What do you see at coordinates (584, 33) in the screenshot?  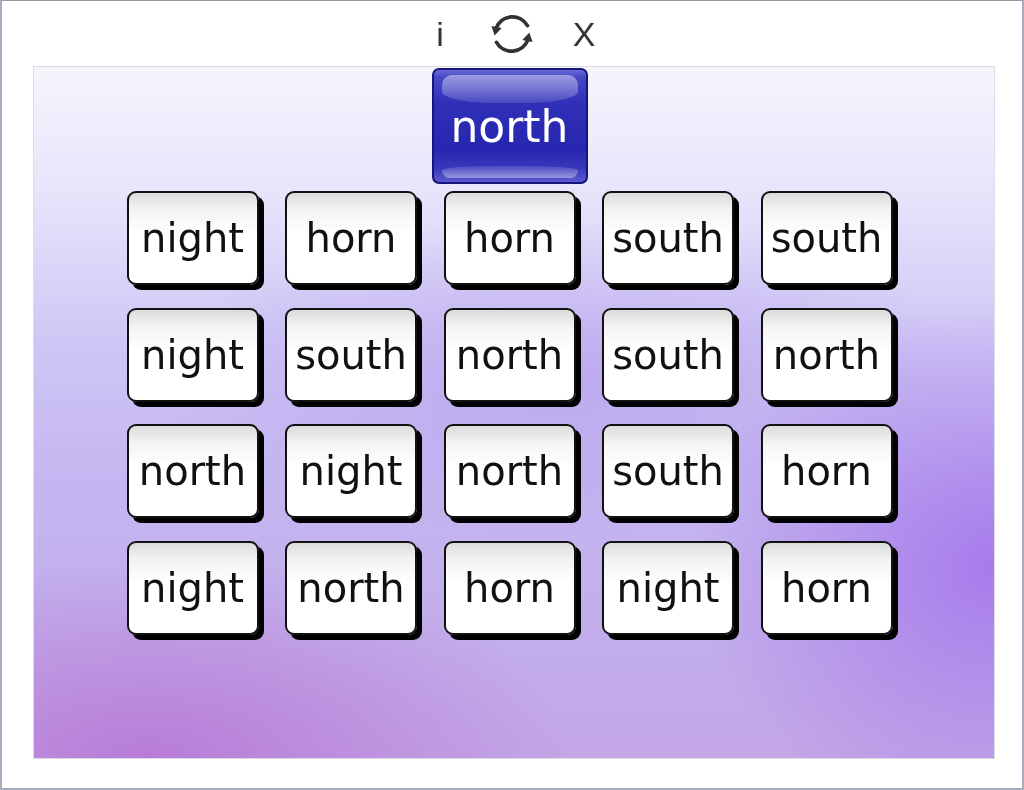 I see `close-button: X` at bounding box center [584, 33].